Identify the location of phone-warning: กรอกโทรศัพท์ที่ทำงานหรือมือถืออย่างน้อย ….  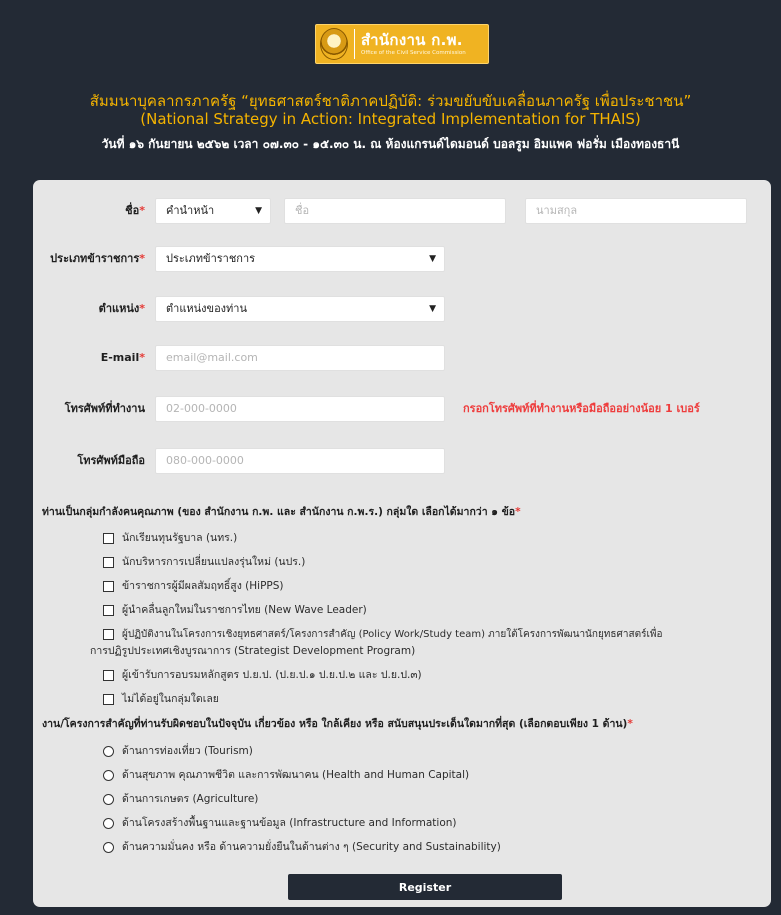
(581, 408).